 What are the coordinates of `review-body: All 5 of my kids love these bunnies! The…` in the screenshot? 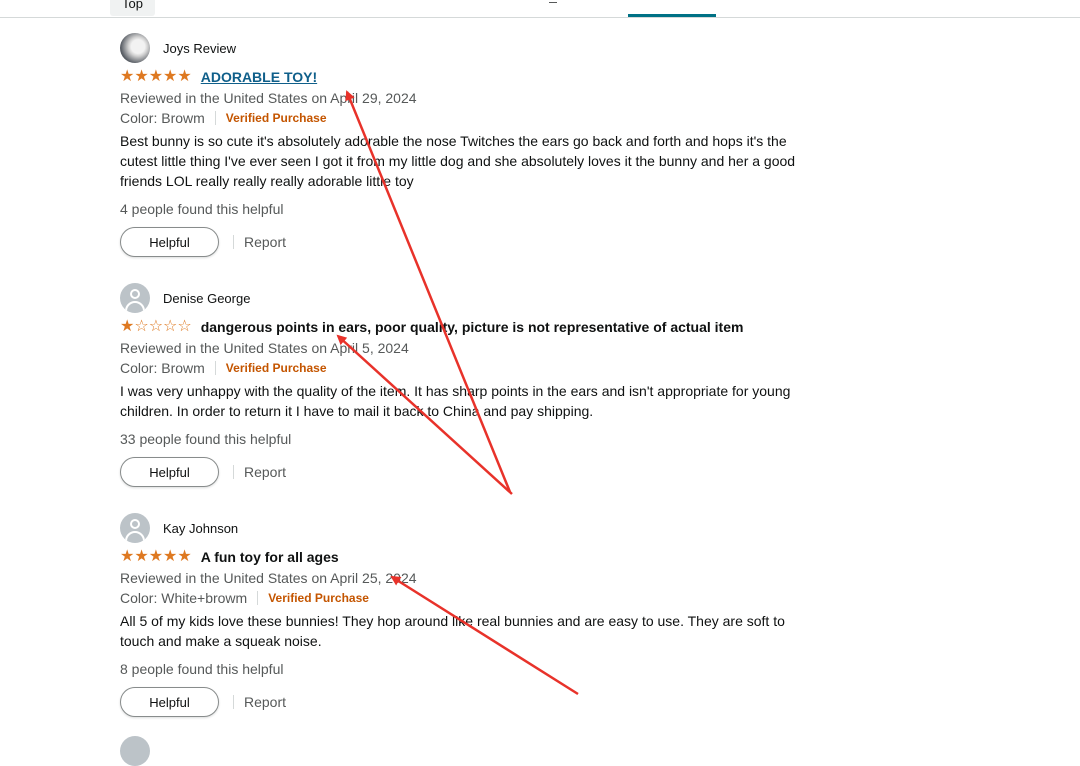 It's located at (452, 631).